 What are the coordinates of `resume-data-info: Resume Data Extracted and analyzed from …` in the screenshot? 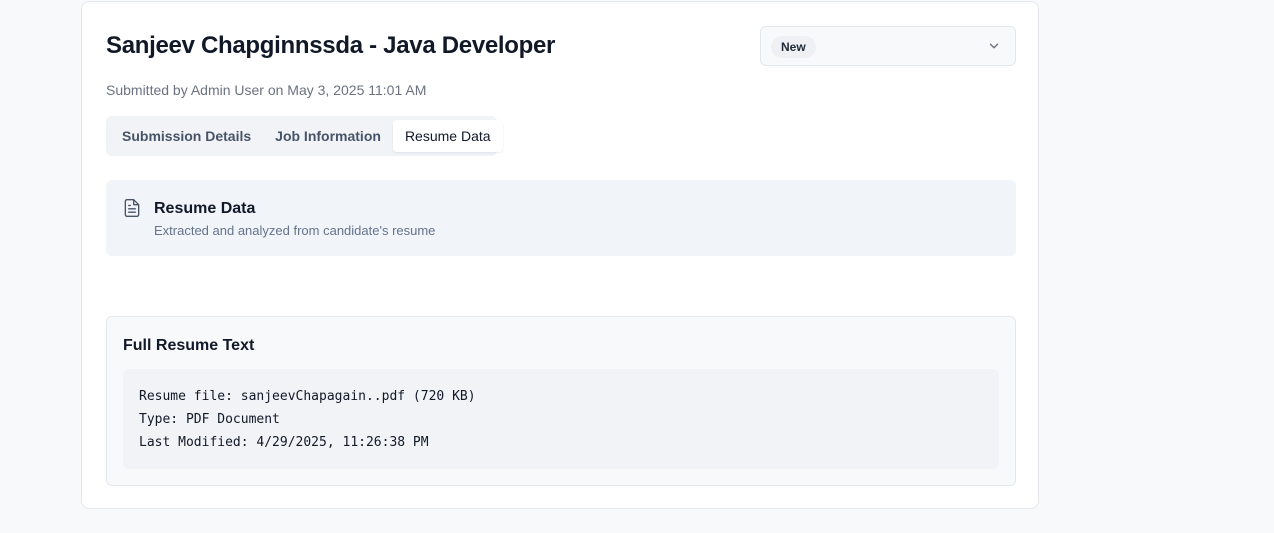 It's located at (561, 218).